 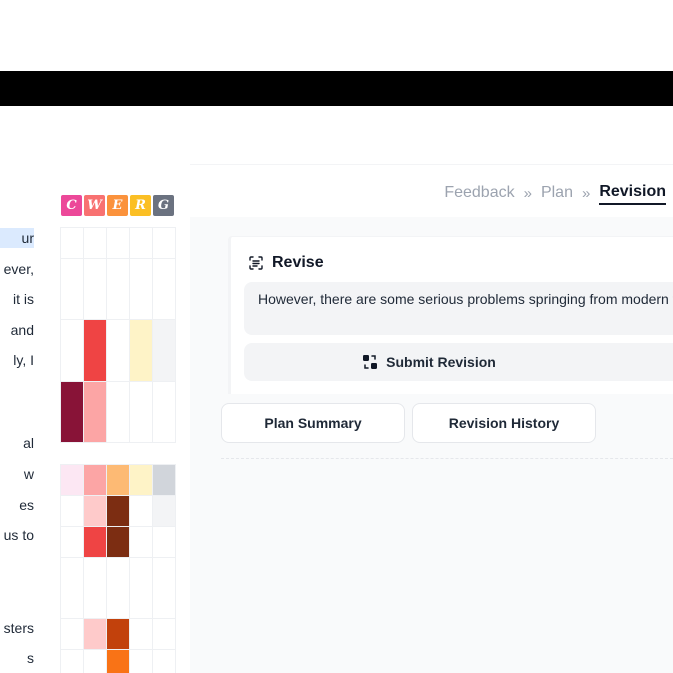 What do you see at coordinates (22, 330) in the screenshot?
I see `essay-line: and` at bounding box center [22, 330].